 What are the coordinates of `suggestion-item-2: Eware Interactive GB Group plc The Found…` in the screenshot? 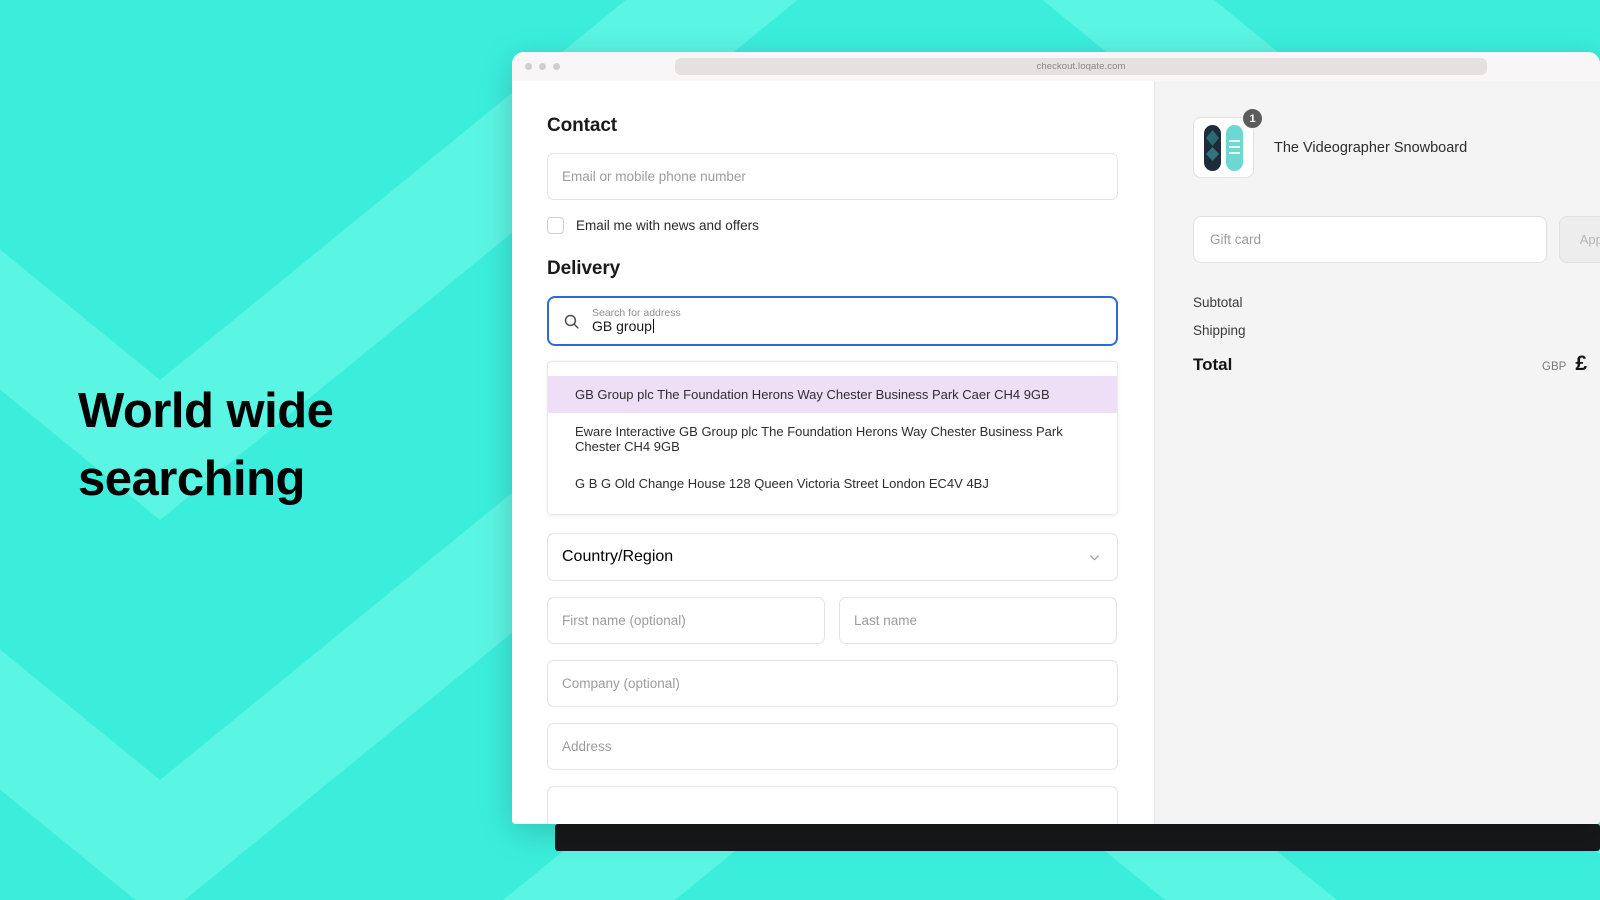 It's located at (832, 439).